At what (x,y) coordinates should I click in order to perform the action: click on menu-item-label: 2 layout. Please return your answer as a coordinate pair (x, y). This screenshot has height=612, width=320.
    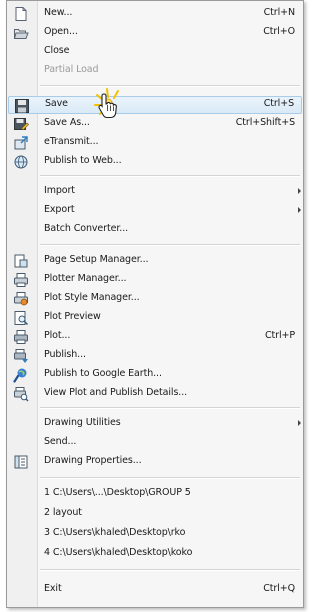
    Looking at the image, I should click on (63, 512).